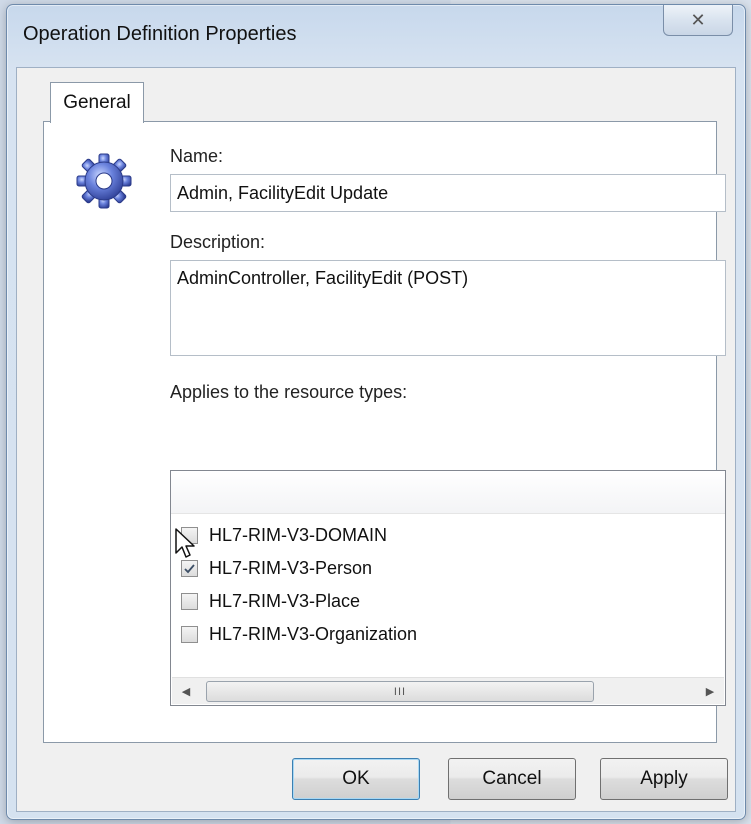 The image size is (751, 824). I want to click on name-field: Admin, FacilityEdit Update, so click(448, 193).